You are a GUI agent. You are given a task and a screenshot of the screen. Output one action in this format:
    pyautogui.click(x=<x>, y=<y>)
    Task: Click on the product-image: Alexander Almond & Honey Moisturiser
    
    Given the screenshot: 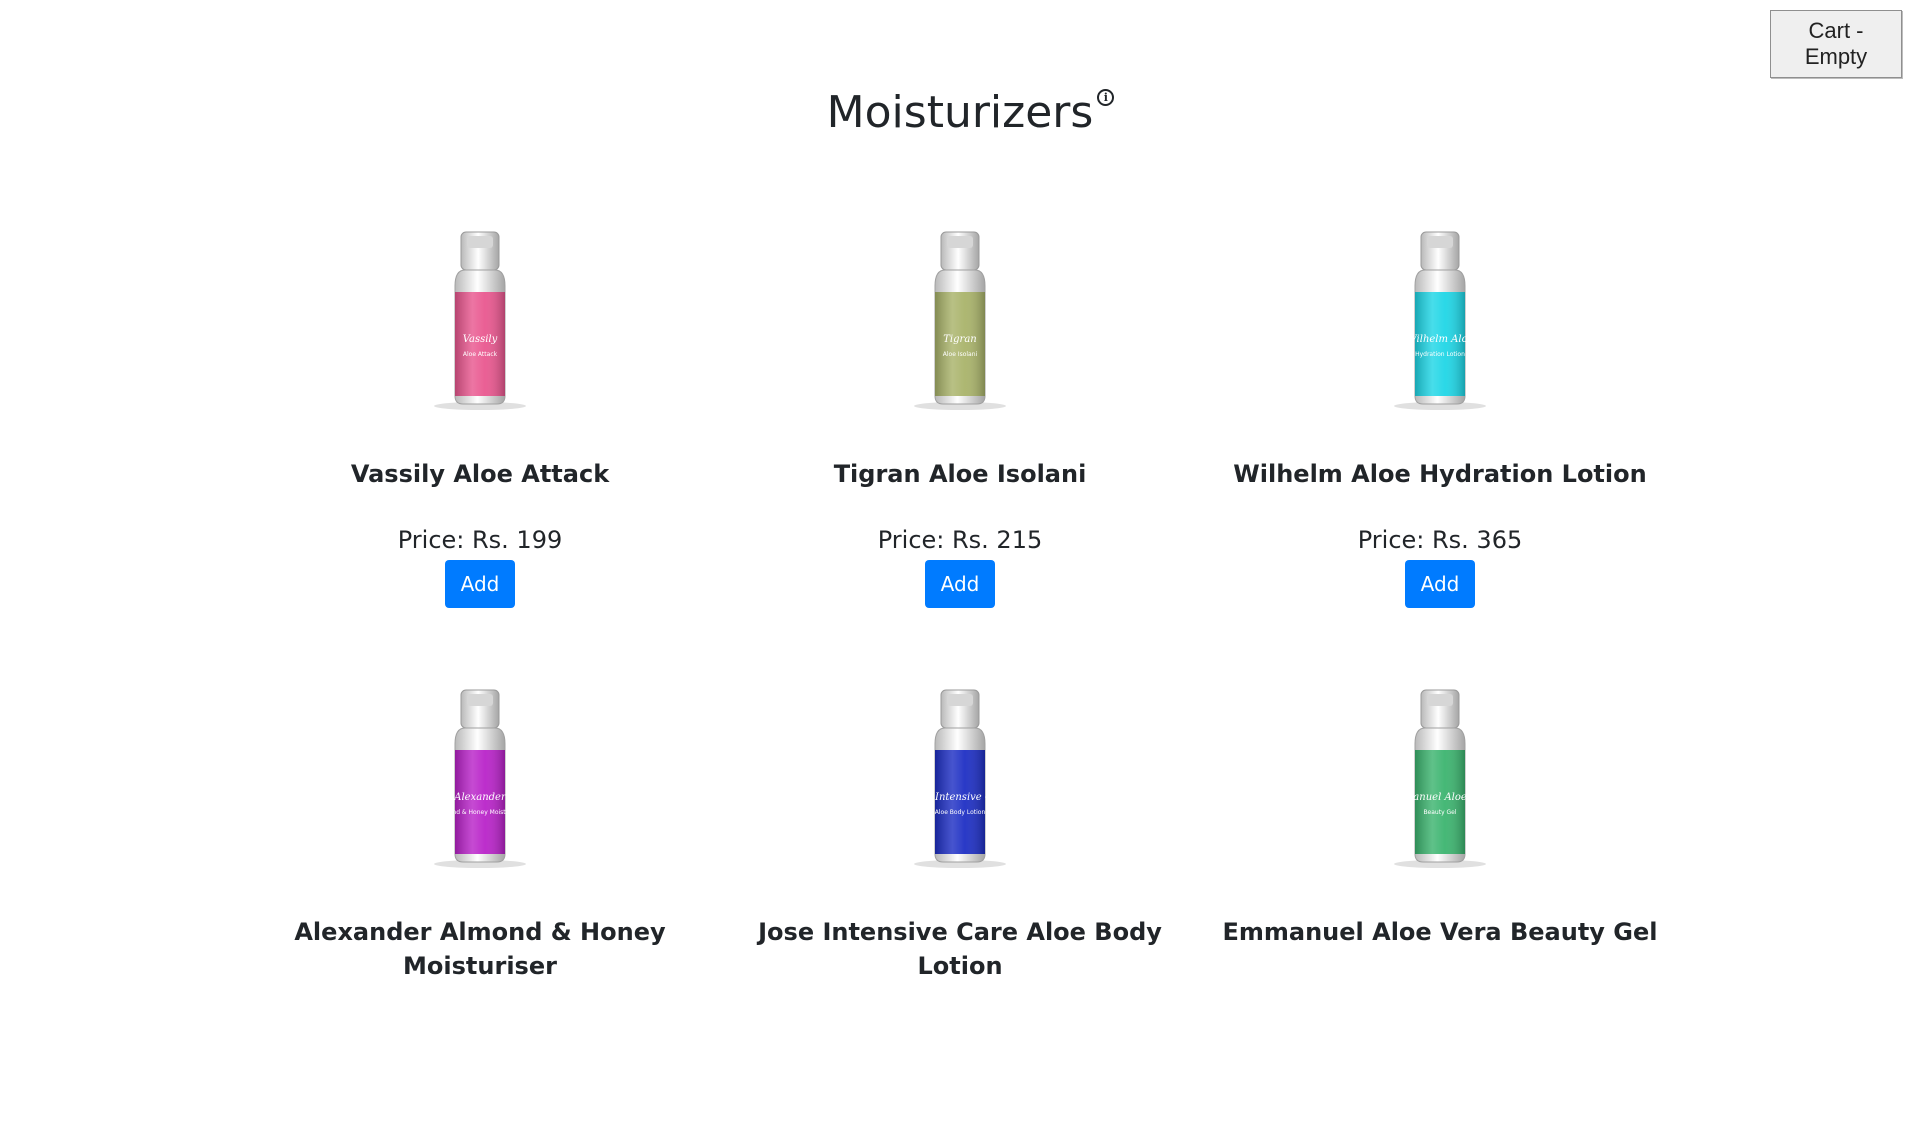 What is the action you would take?
    pyautogui.click(x=480, y=778)
    